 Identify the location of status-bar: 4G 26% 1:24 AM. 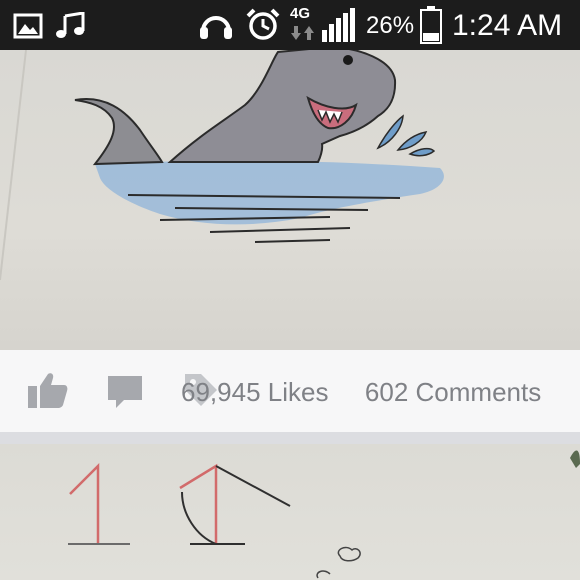
(290, 25).